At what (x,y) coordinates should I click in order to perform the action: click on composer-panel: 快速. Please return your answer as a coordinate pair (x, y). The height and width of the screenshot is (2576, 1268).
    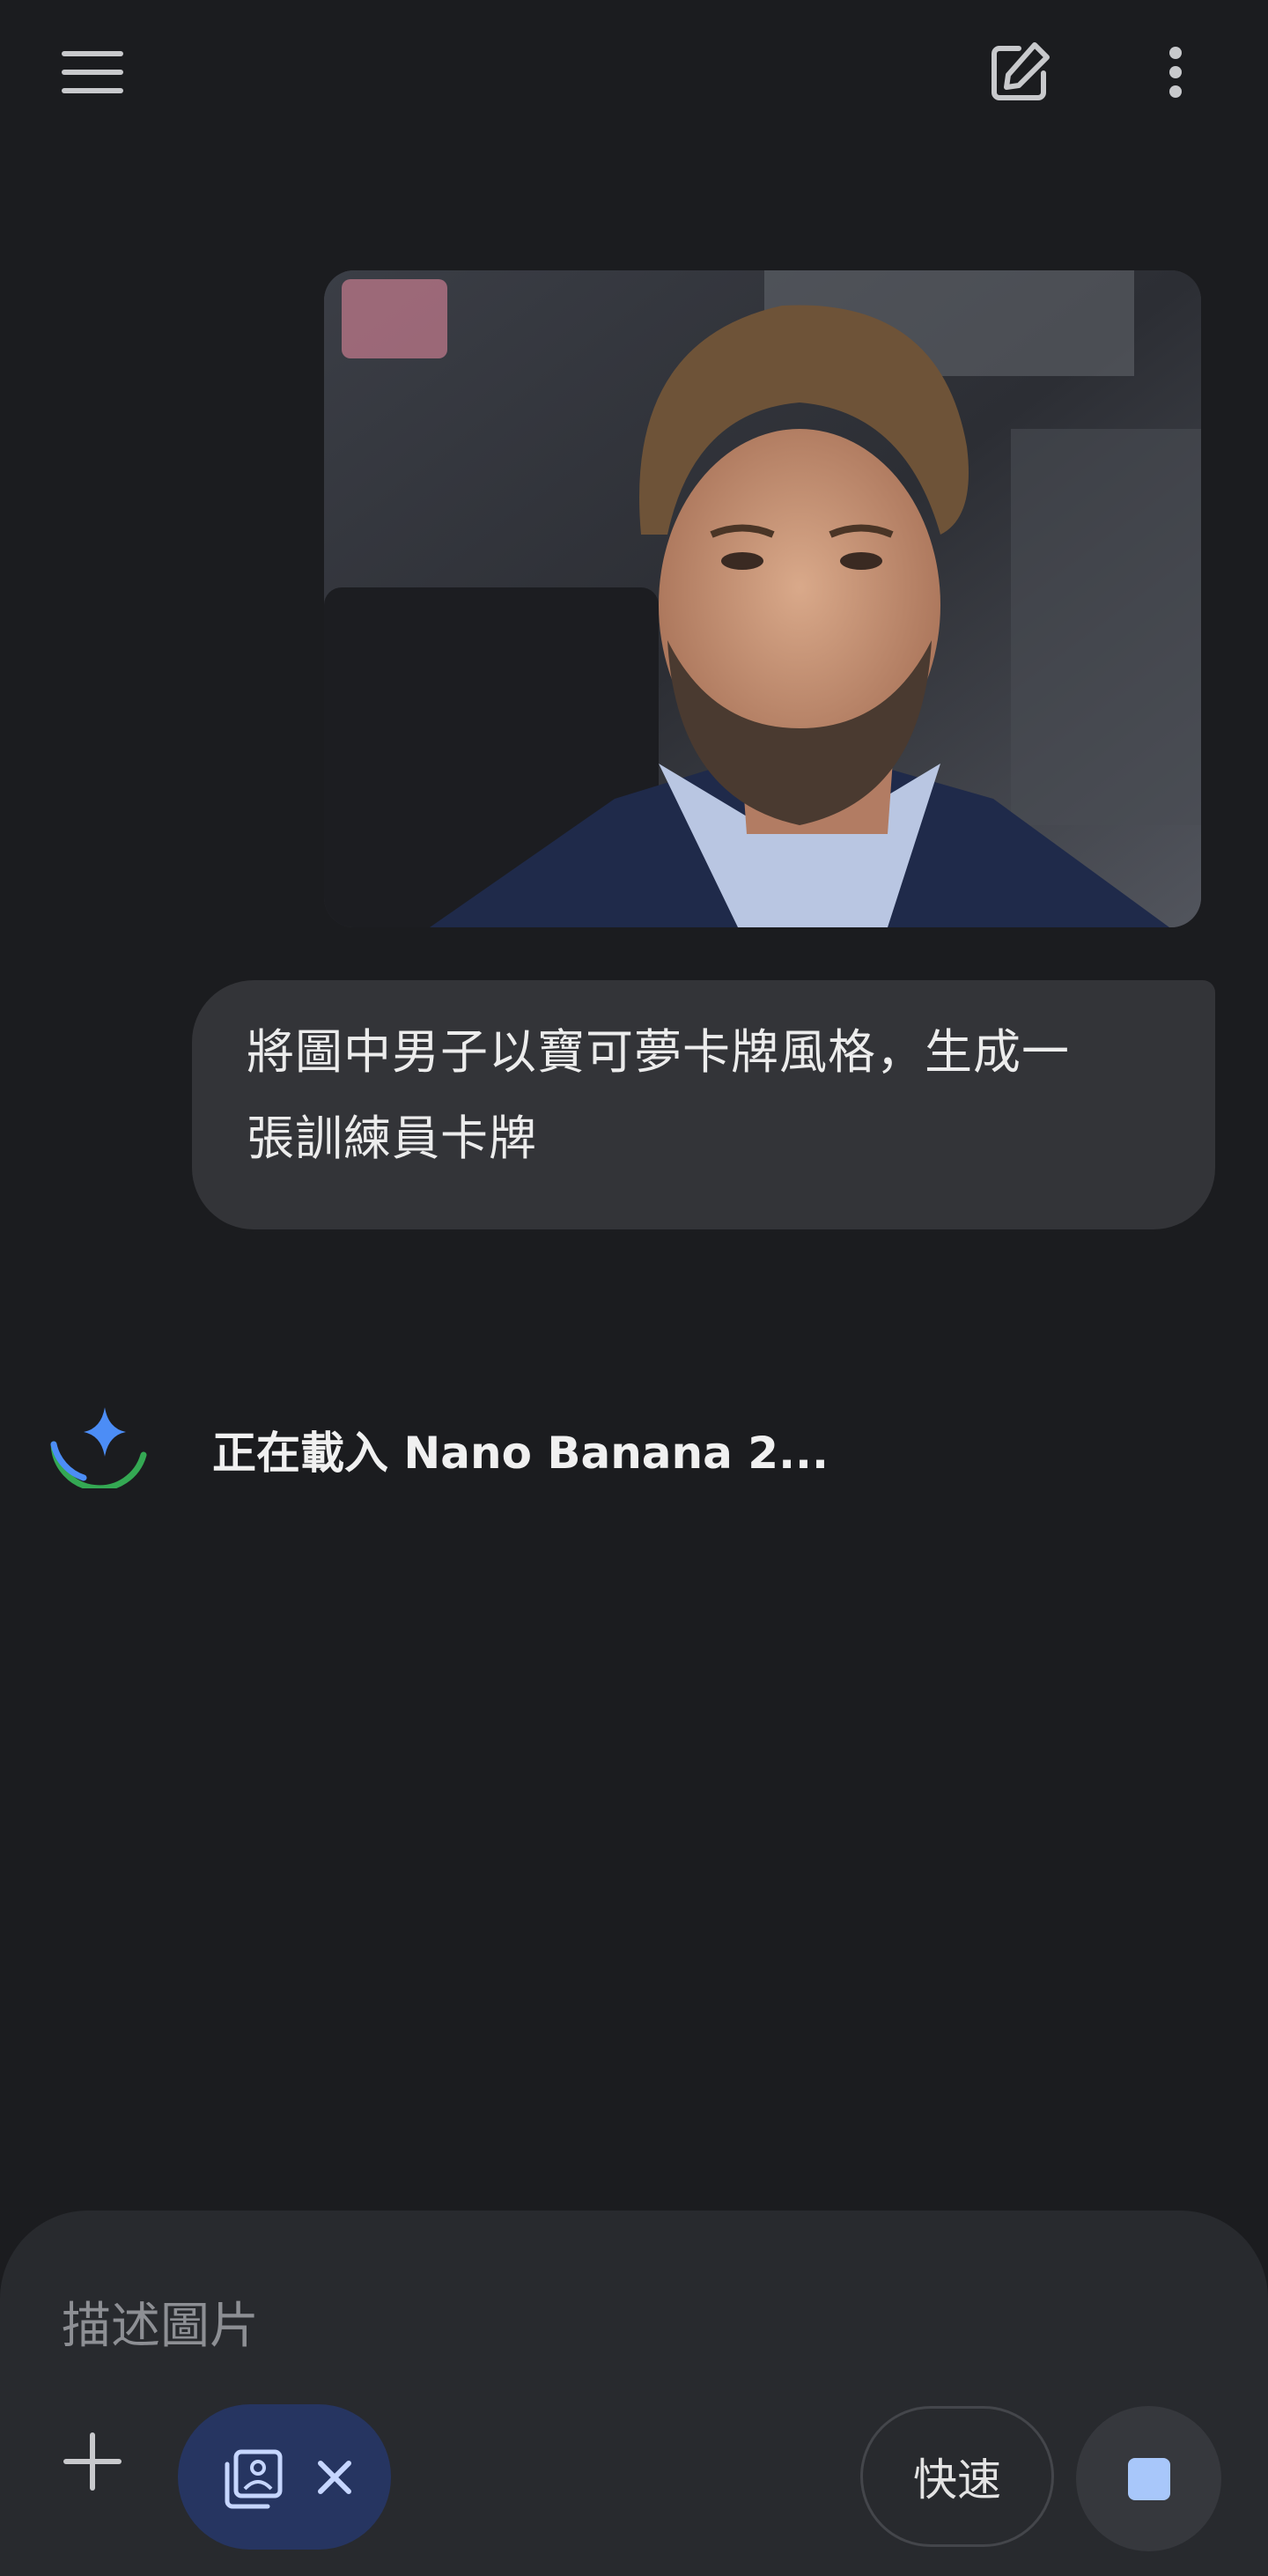
    Looking at the image, I should click on (634, 2393).